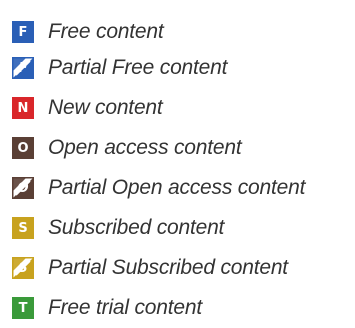 The width and height of the screenshot is (355, 328). I want to click on legend-label-free-trial: Free trial content, so click(125, 307).